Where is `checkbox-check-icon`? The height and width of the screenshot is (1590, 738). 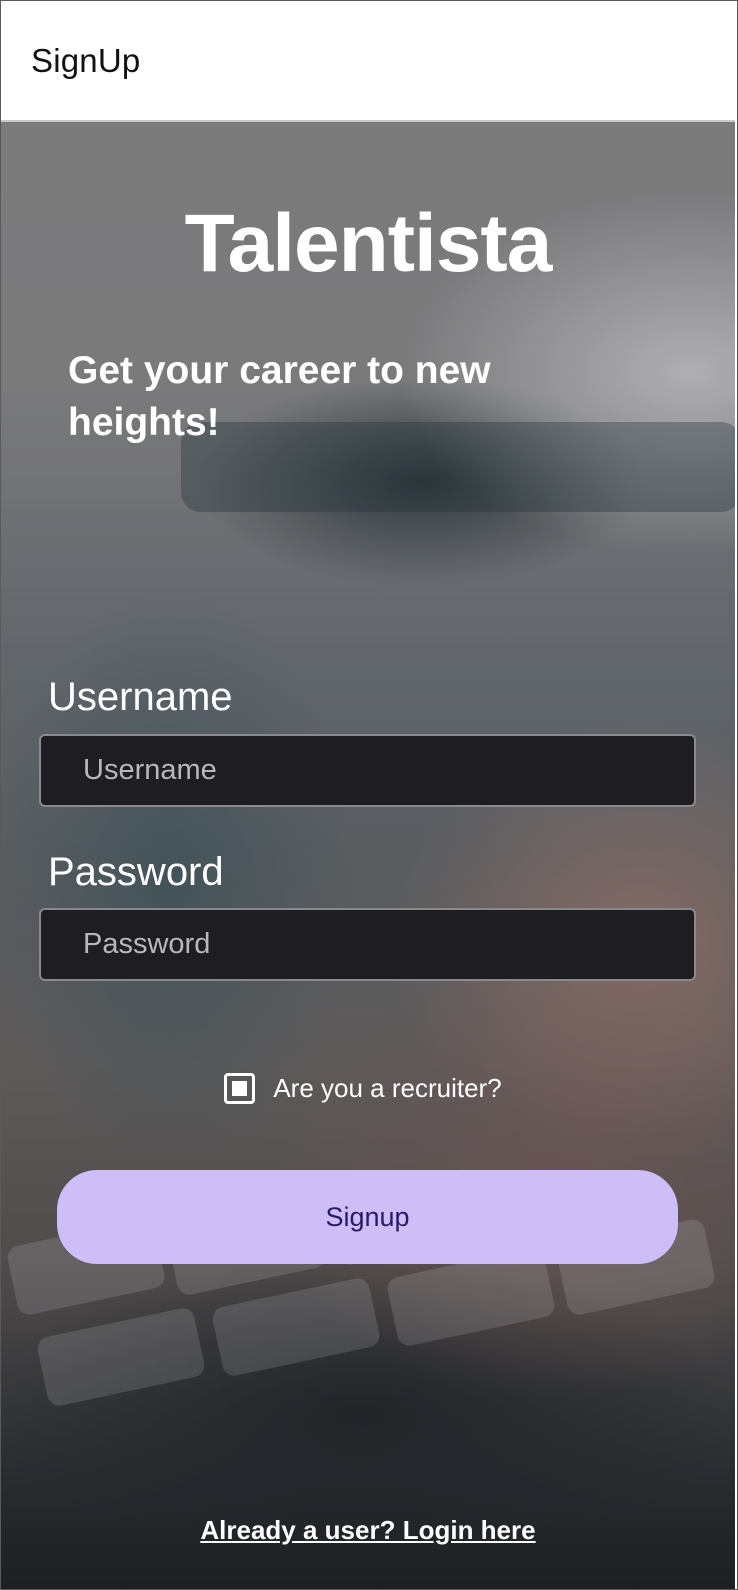
checkbox-check-icon is located at coordinates (240, 1088).